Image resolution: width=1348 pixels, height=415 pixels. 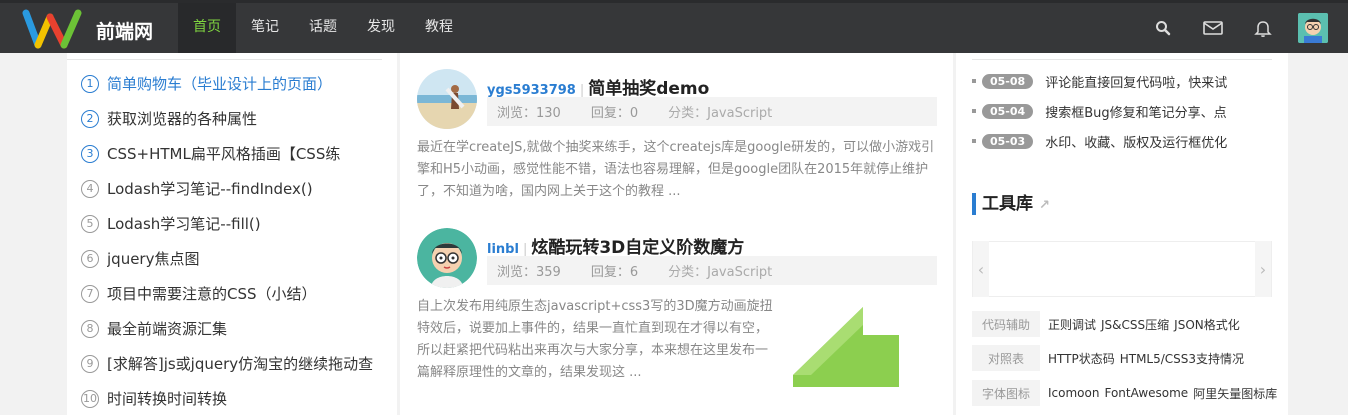 I want to click on post-meta: 浏览：130 回复：0 分类：JavaScript, so click(x=712, y=111).